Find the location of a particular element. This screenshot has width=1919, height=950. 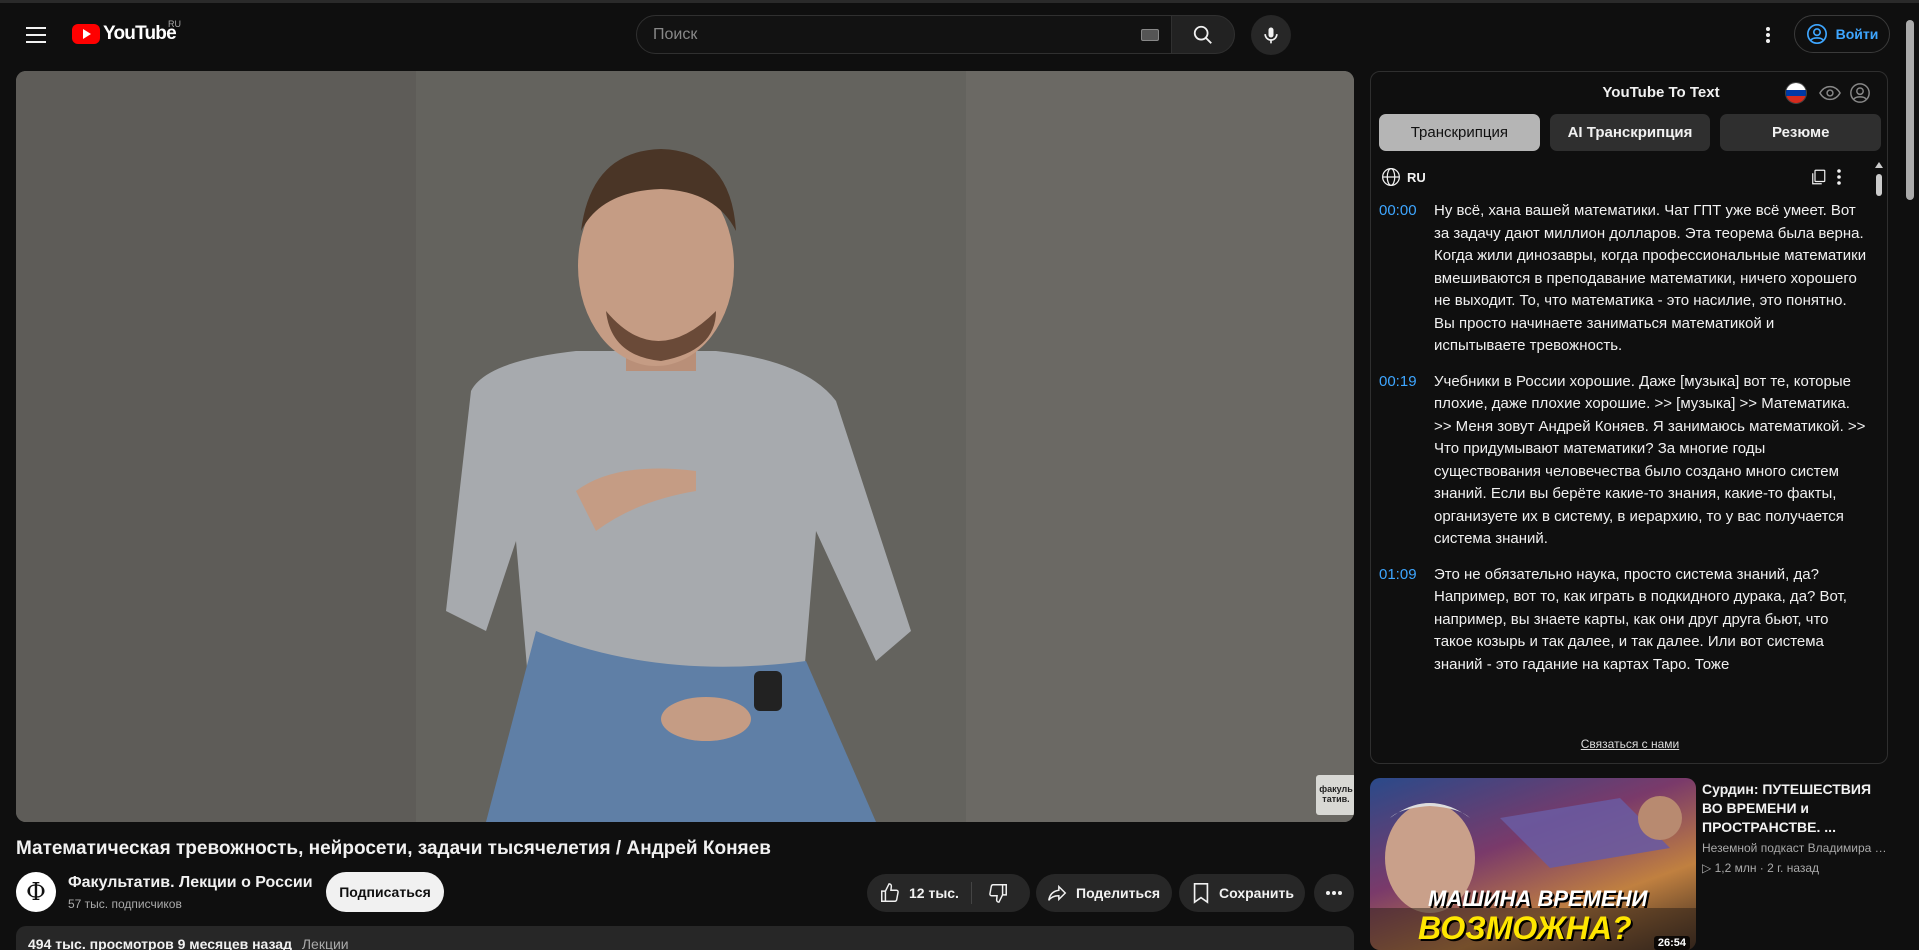

scroll-thumb is located at coordinates (1879, 185).